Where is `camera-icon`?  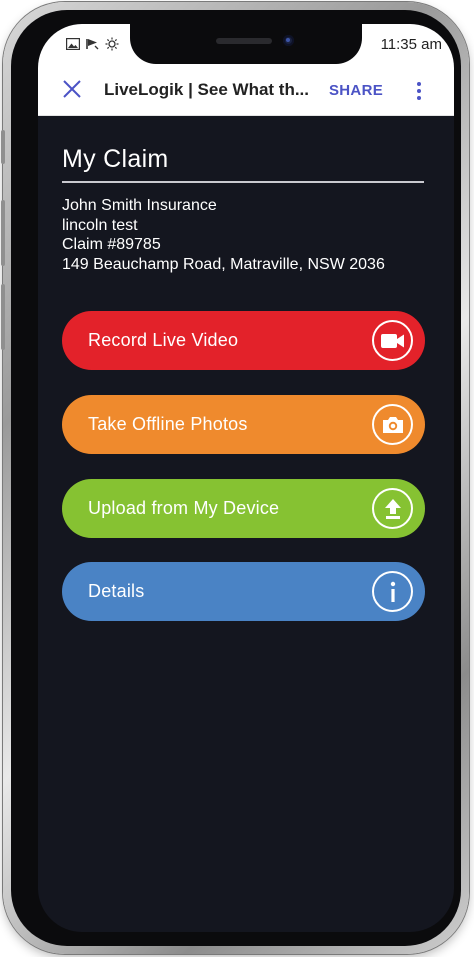 camera-icon is located at coordinates (392, 424).